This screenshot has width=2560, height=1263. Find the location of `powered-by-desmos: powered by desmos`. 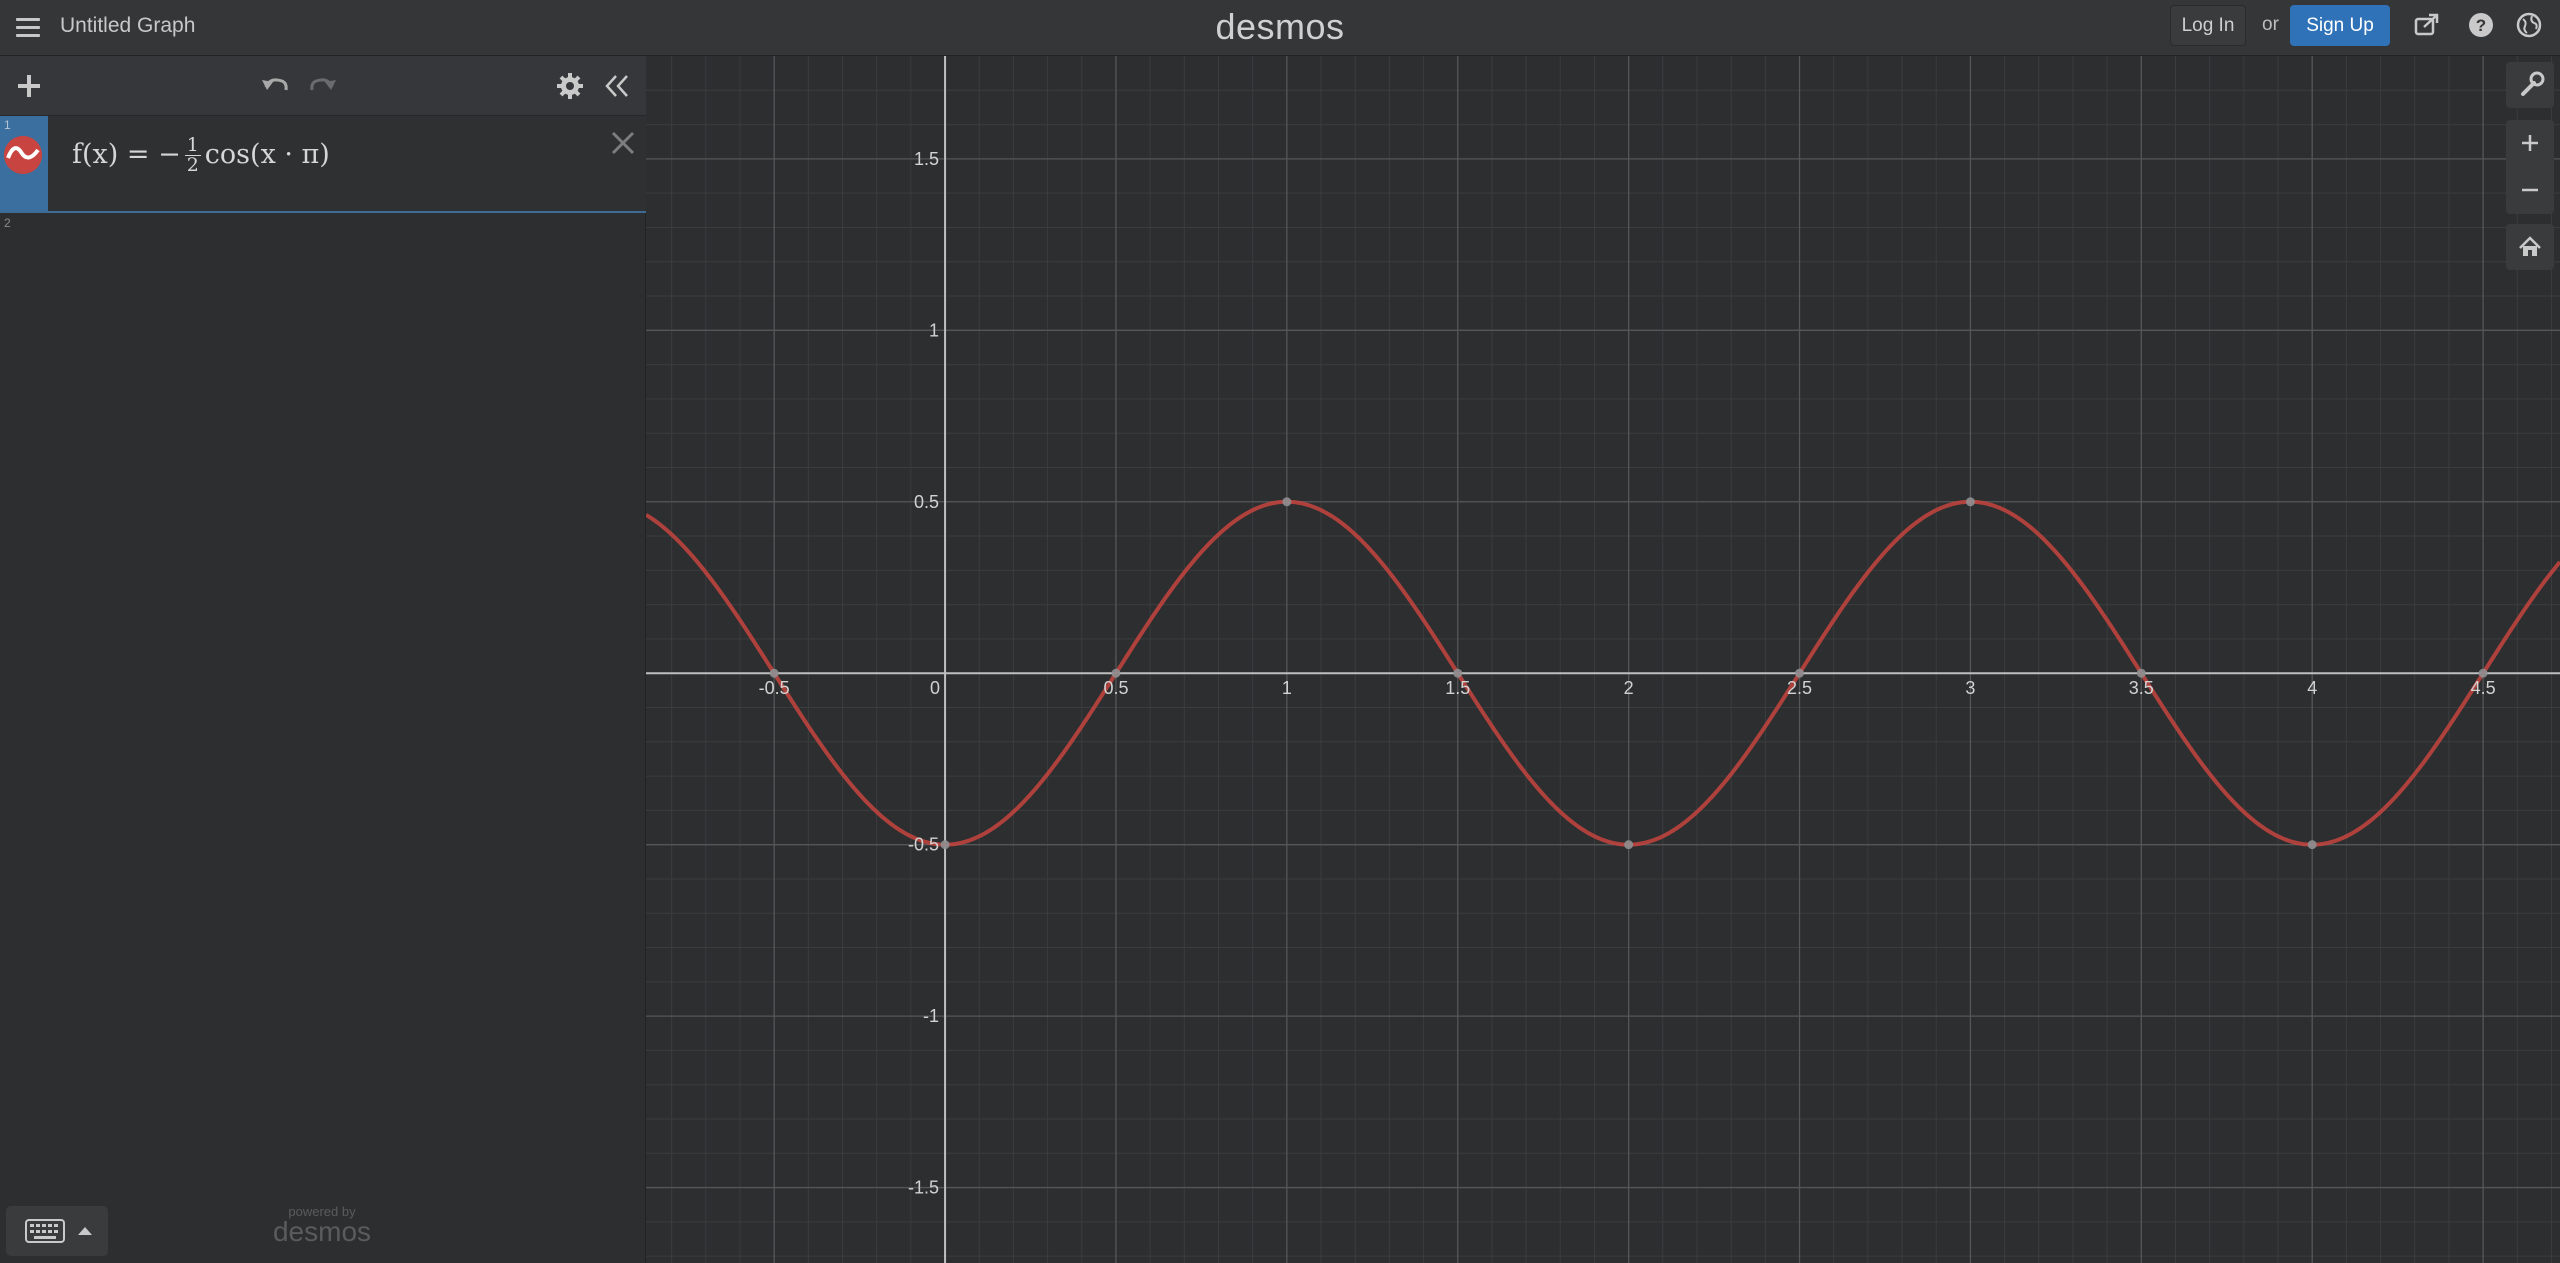

powered-by-desmos: powered by desmos is located at coordinates (322, 1225).